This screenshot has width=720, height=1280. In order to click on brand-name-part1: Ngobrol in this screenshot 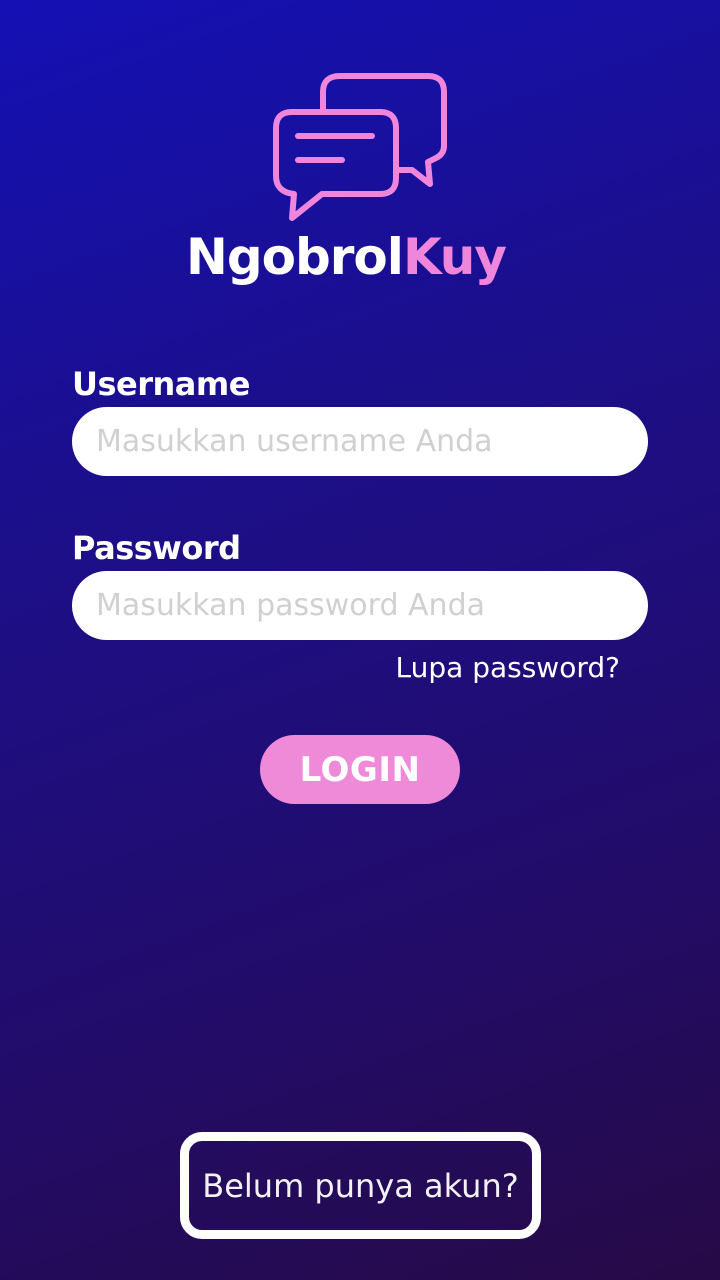, I will do `click(295, 257)`.